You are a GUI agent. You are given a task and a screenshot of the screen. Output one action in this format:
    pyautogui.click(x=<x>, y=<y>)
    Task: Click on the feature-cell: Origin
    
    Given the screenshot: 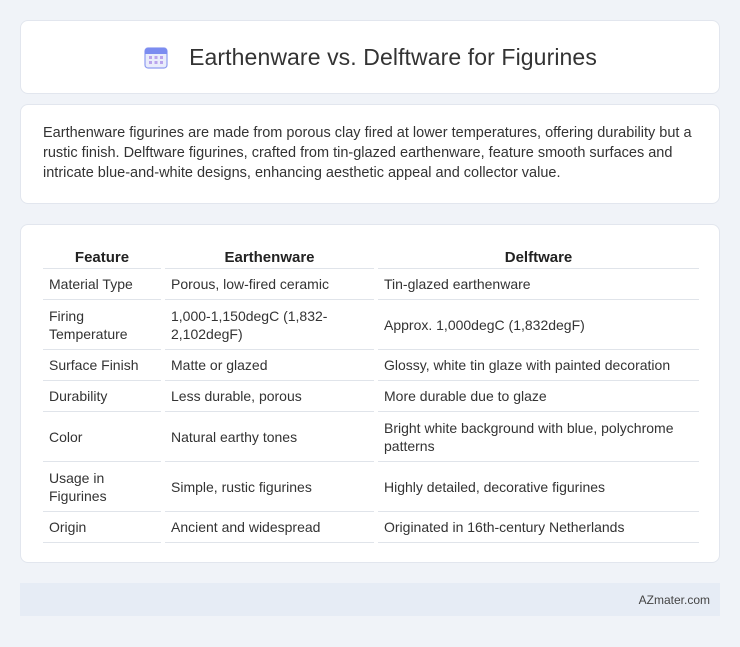 What is the action you would take?
    pyautogui.click(x=103, y=527)
    